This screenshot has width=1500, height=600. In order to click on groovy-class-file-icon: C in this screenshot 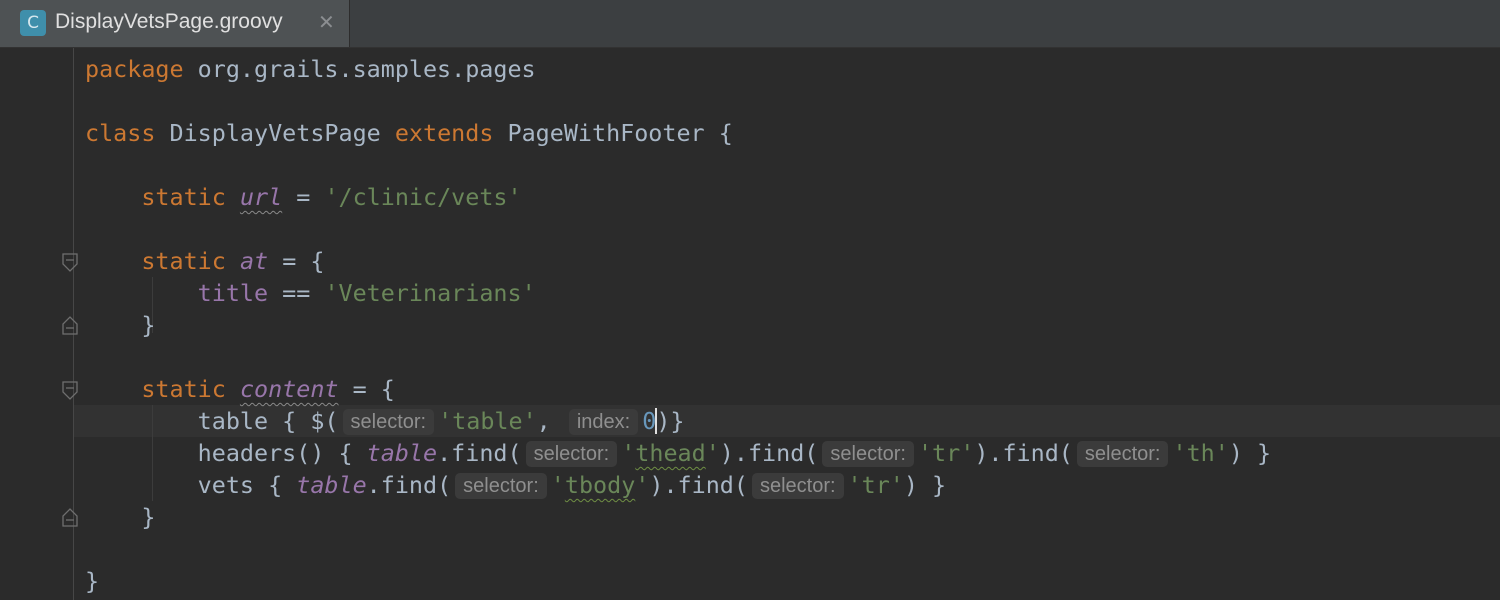, I will do `click(33, 23)`.